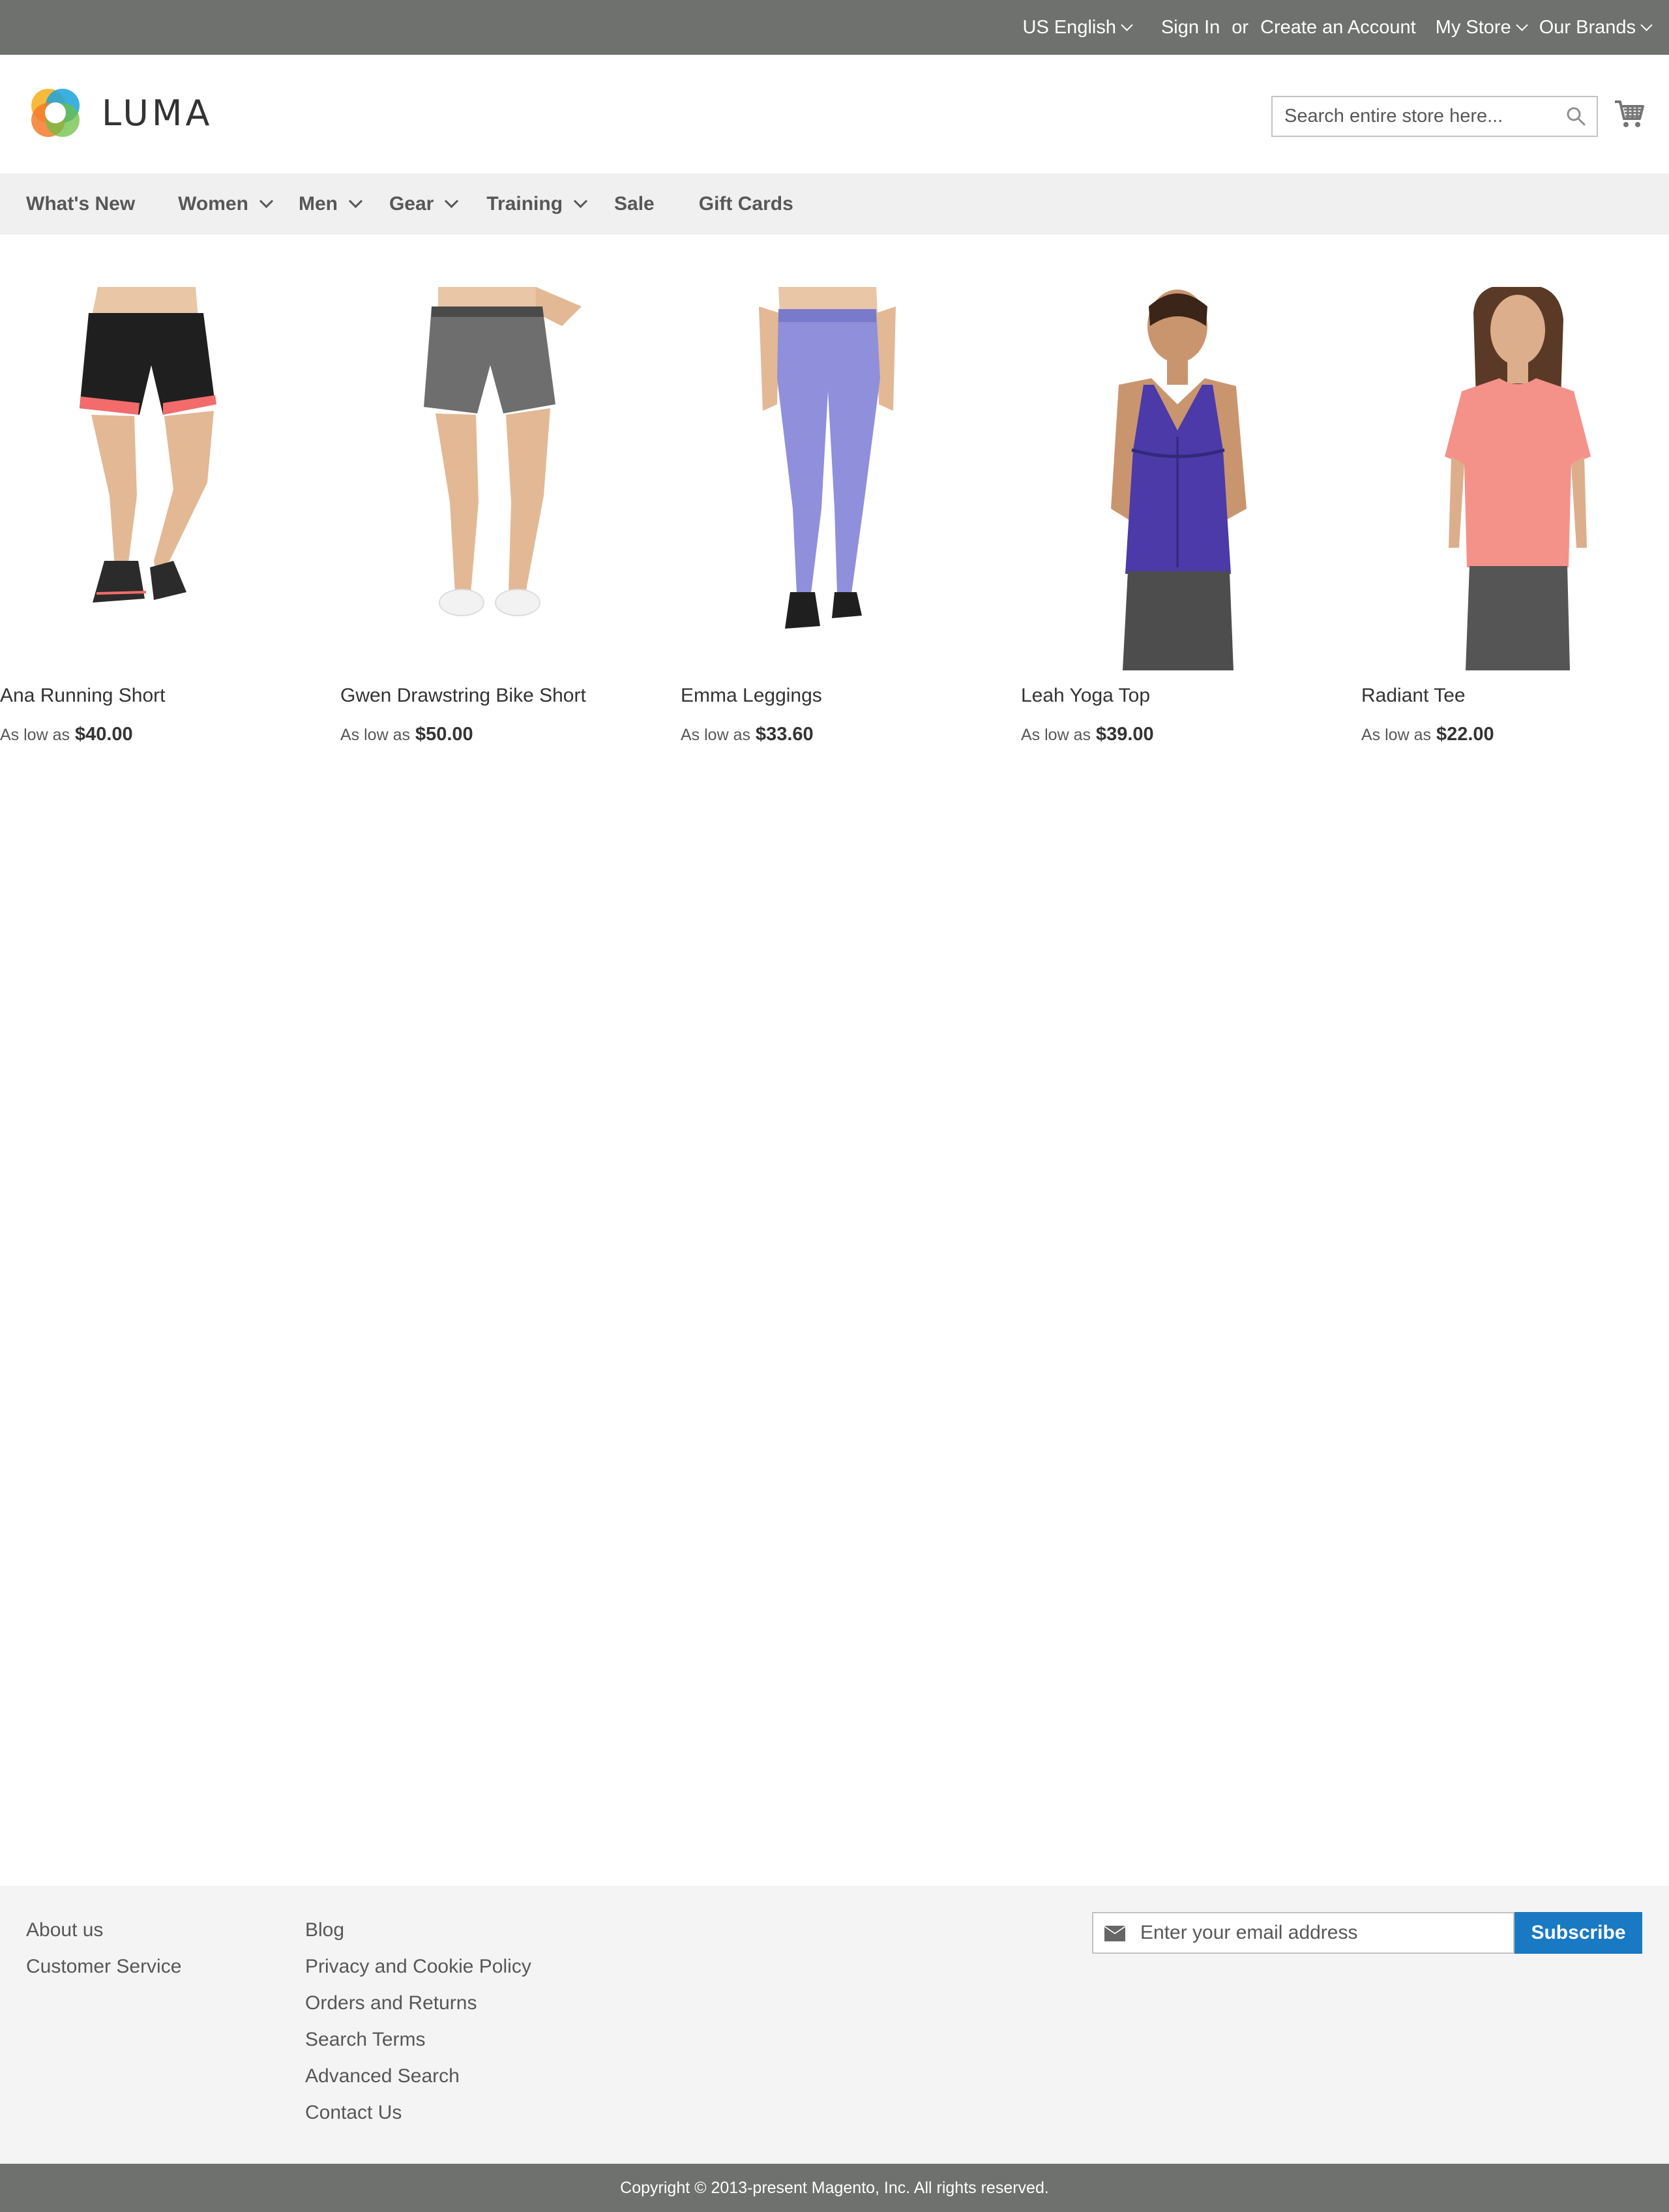 This screenshot has width=1669, height=2212. Describe the element at coordinates (1413, 696) in the screenshot. I see `product-name: Radiant Tee` at that location.